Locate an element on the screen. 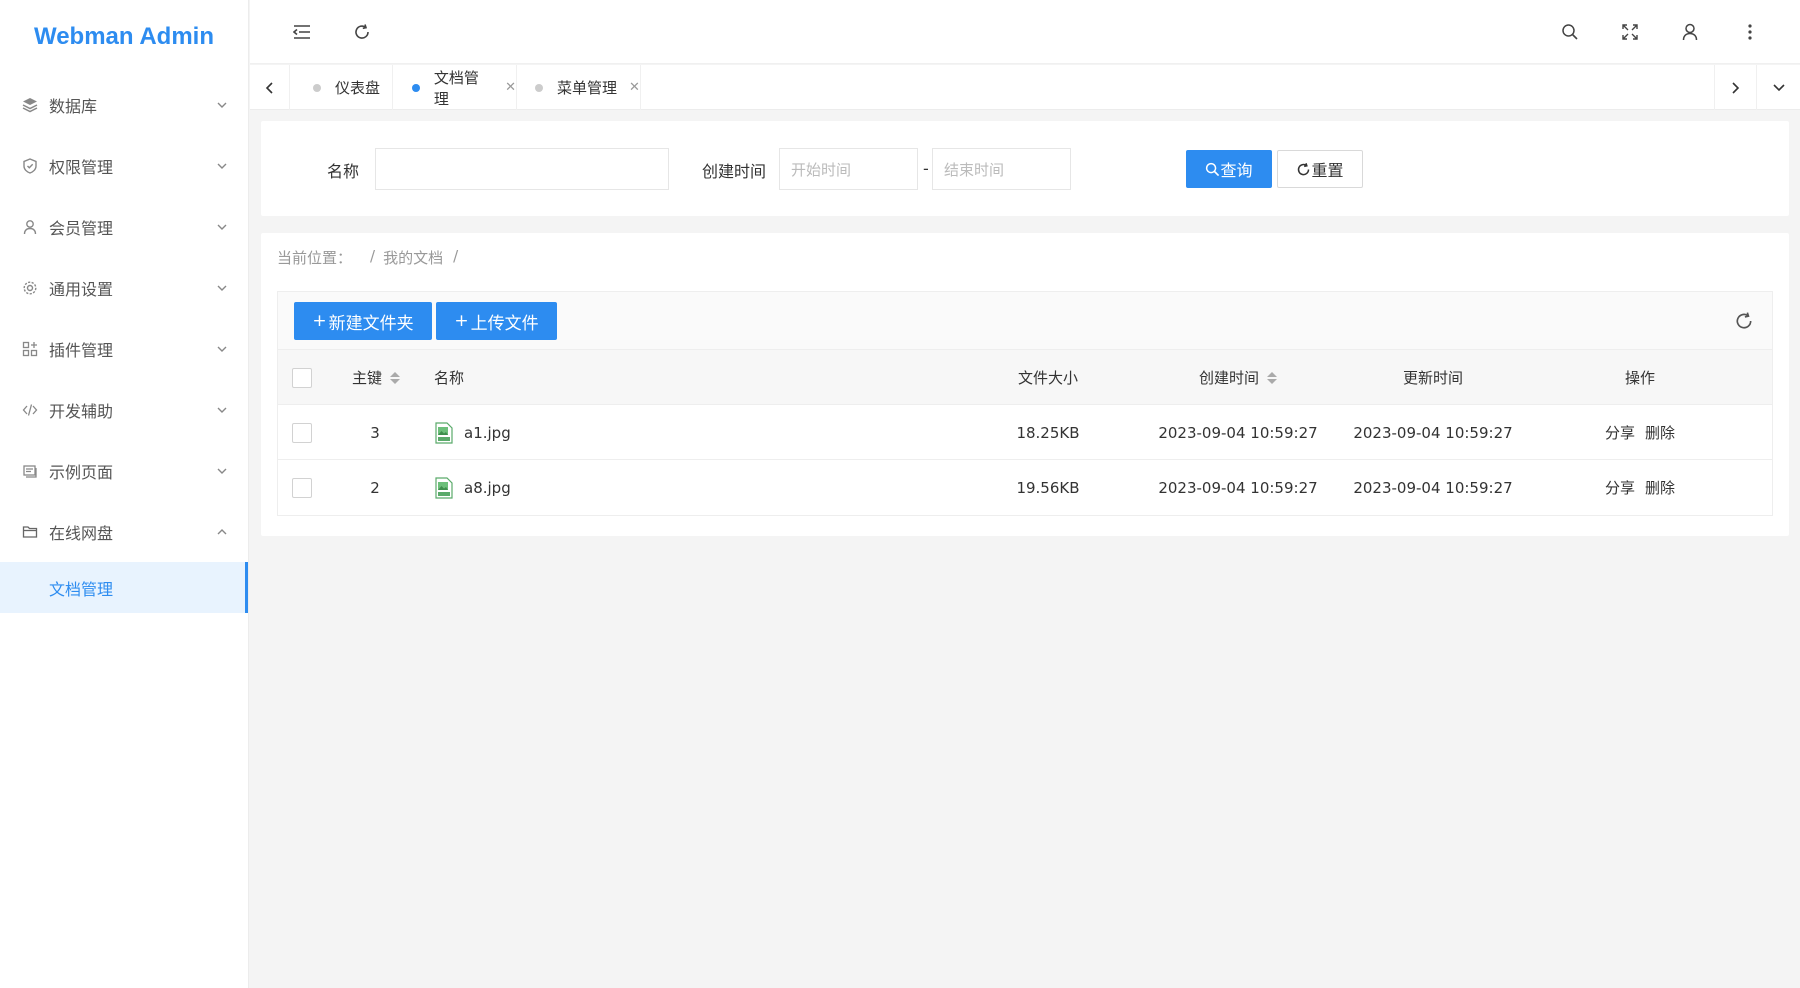  database-icon is located at coordinates (30, 105).